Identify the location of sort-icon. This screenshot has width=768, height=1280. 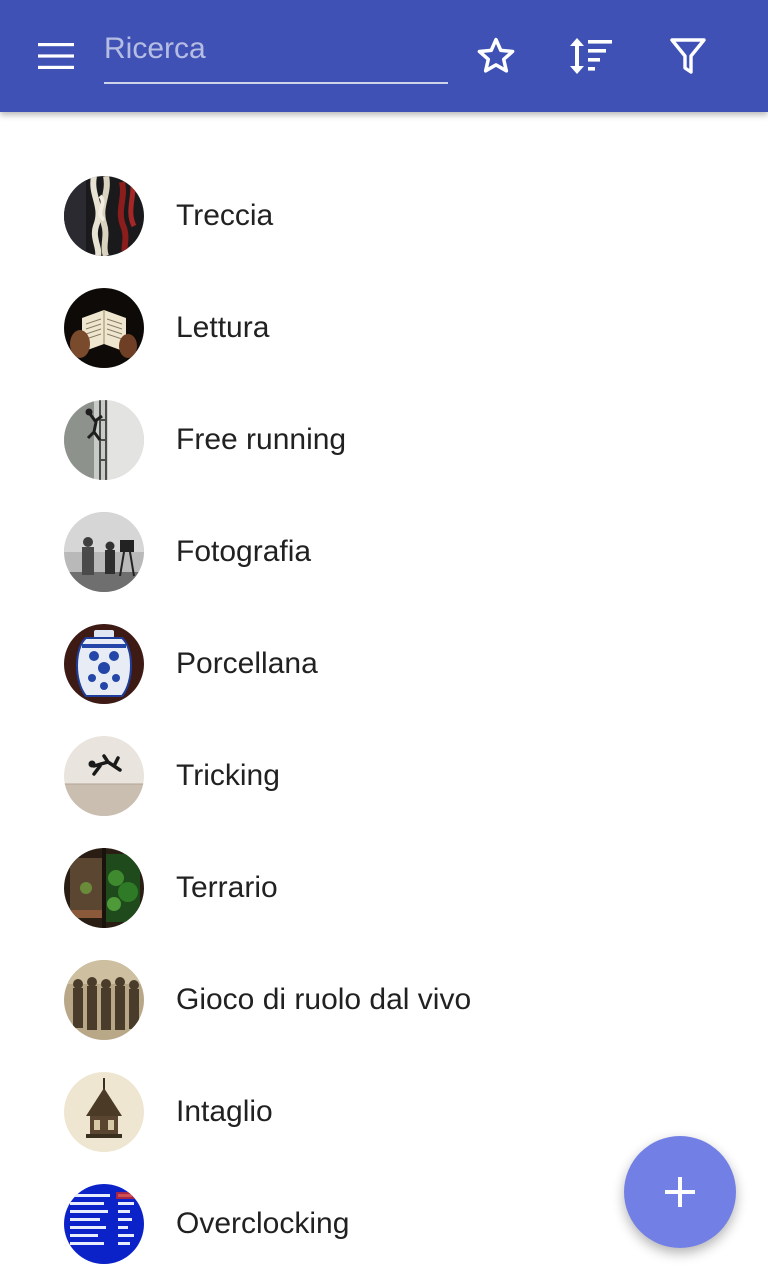
(591, 56).